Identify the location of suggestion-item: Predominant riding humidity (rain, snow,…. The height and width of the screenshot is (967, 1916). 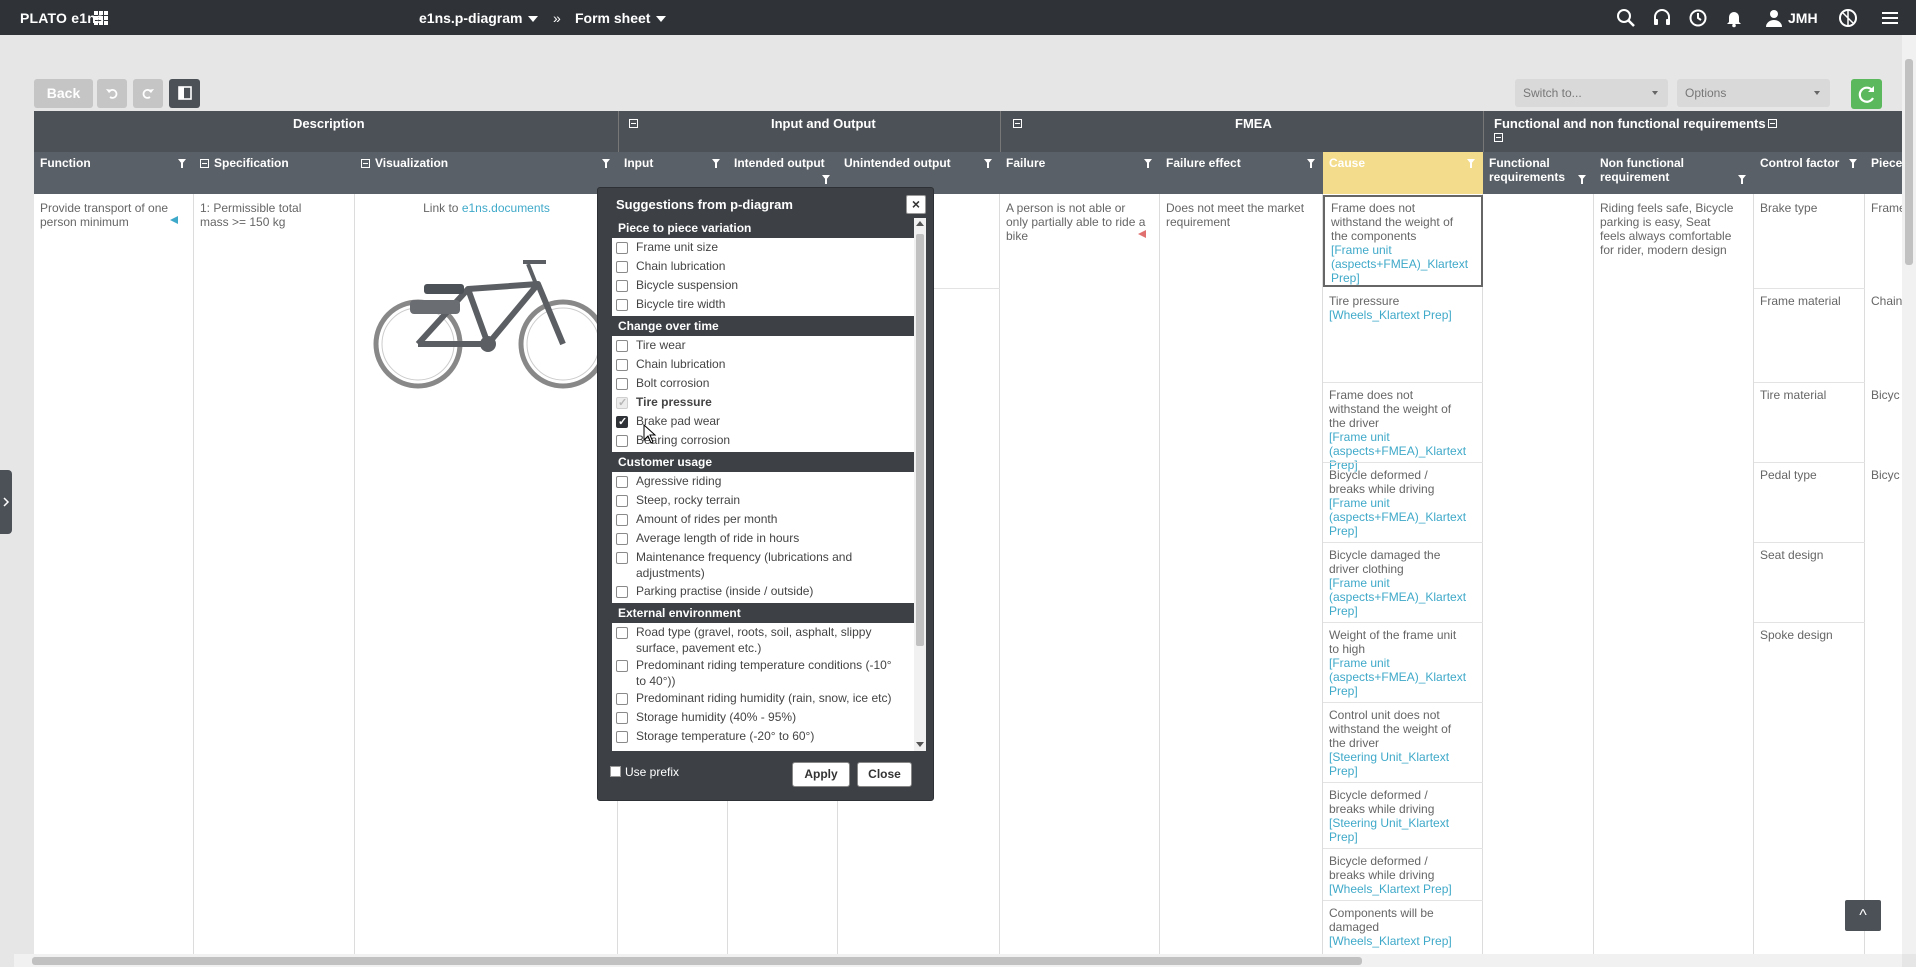
(755, 698).